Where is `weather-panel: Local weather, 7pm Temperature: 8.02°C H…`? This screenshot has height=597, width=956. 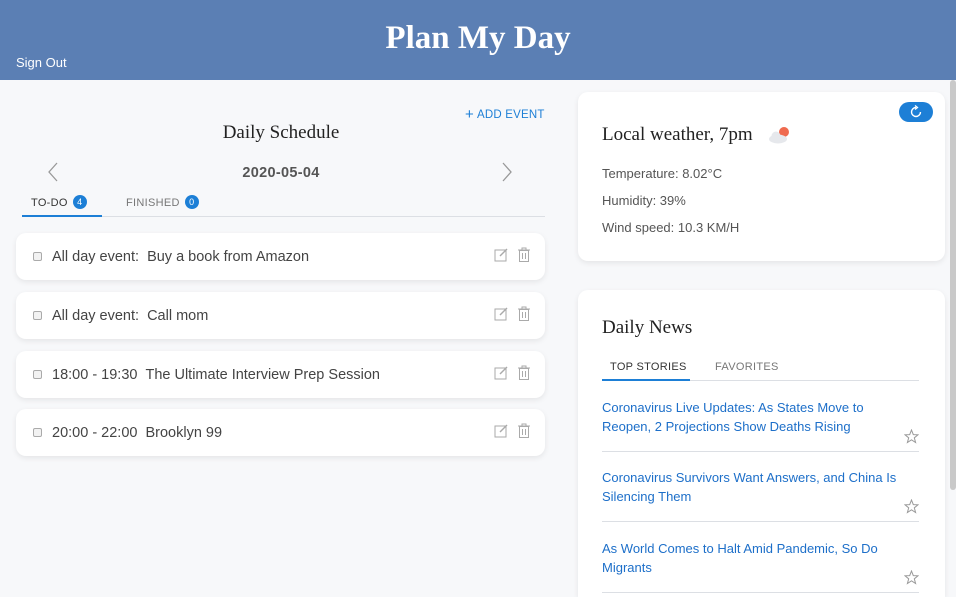 weather-panel: Local weather, 7pm Temperature: 8.02°C H… is located at coordinates (761, 176).